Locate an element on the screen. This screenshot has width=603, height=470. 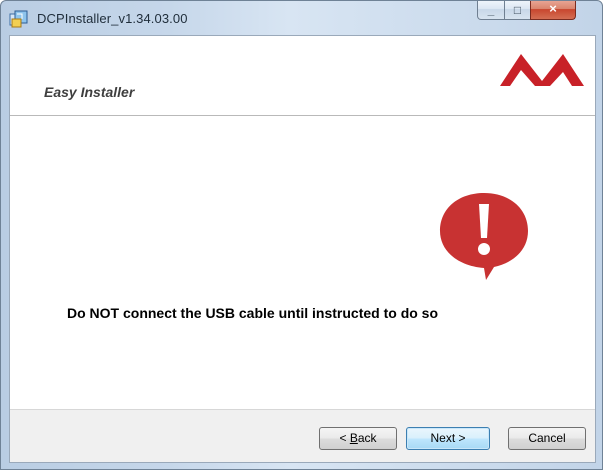
page-title: Easy Installer is located at coordinates (89, 92).